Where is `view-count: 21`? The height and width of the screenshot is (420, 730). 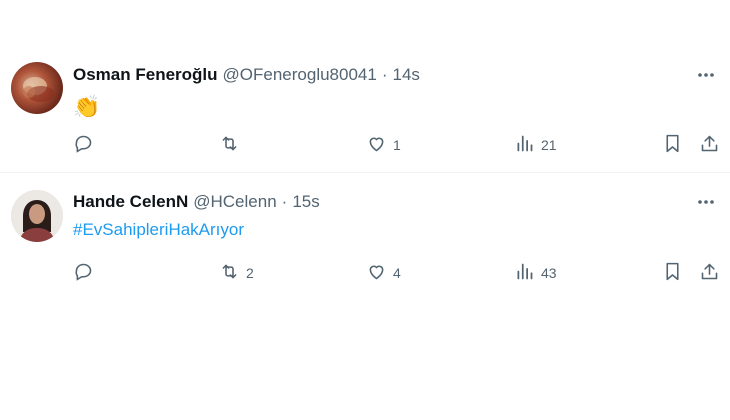 view-count: 21 is located at coordinates (549, 145).